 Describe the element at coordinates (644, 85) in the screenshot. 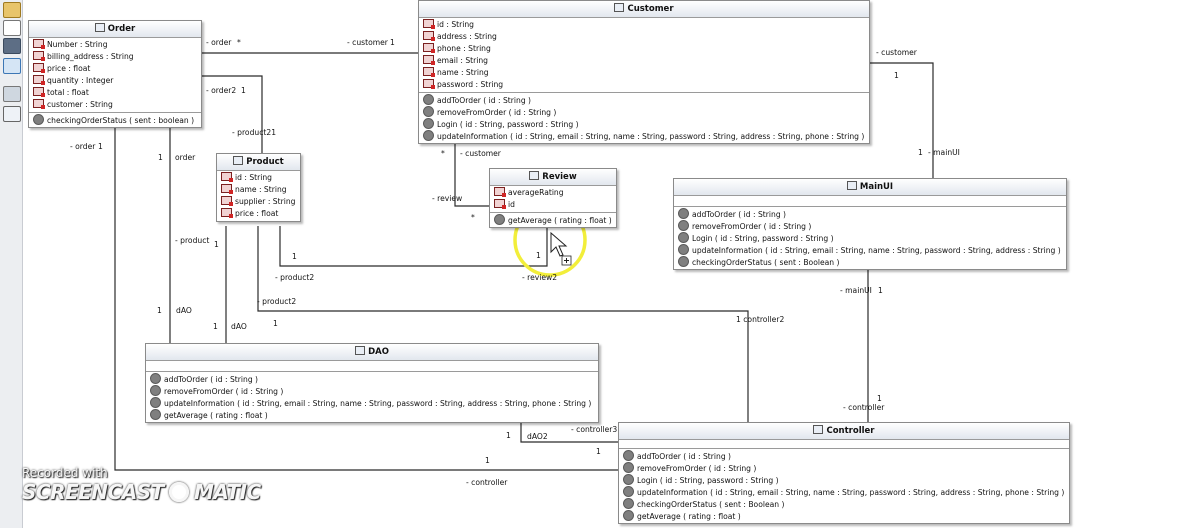

I see `attribute-row: password : String` at that location.